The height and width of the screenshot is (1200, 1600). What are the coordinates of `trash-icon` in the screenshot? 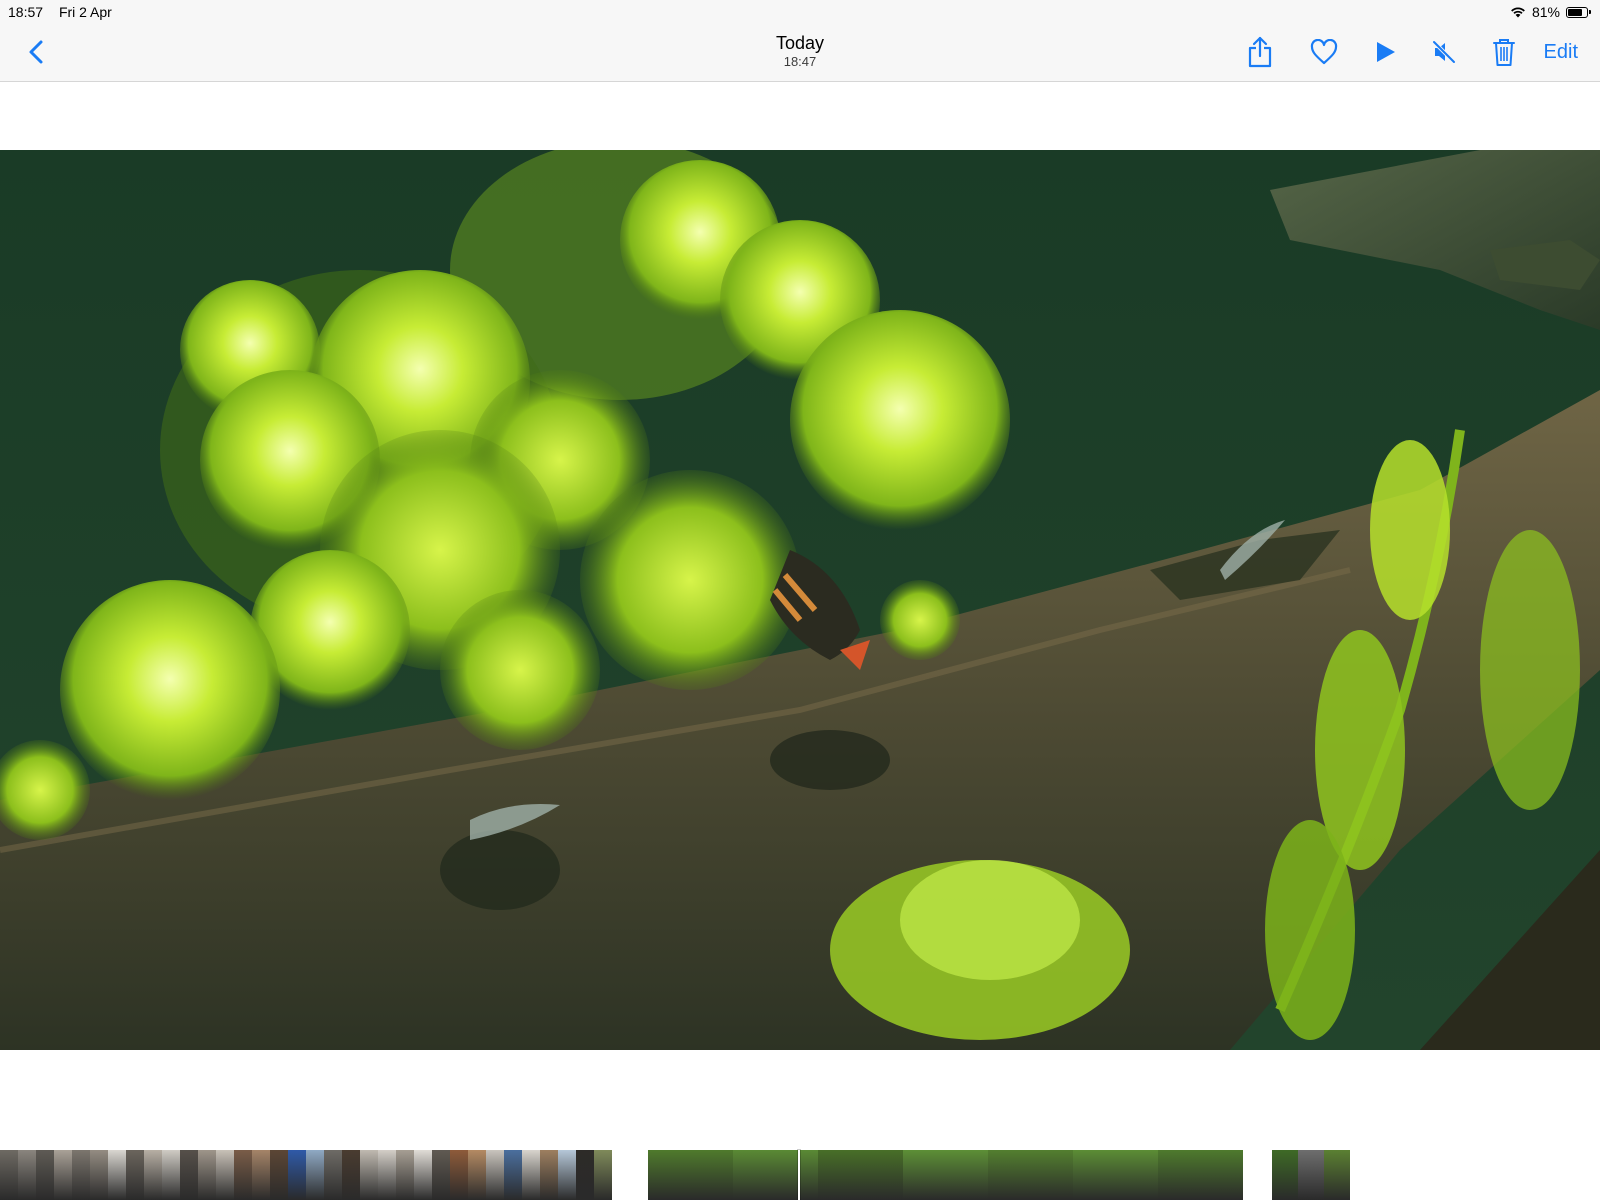 It's located at (1504, 52).